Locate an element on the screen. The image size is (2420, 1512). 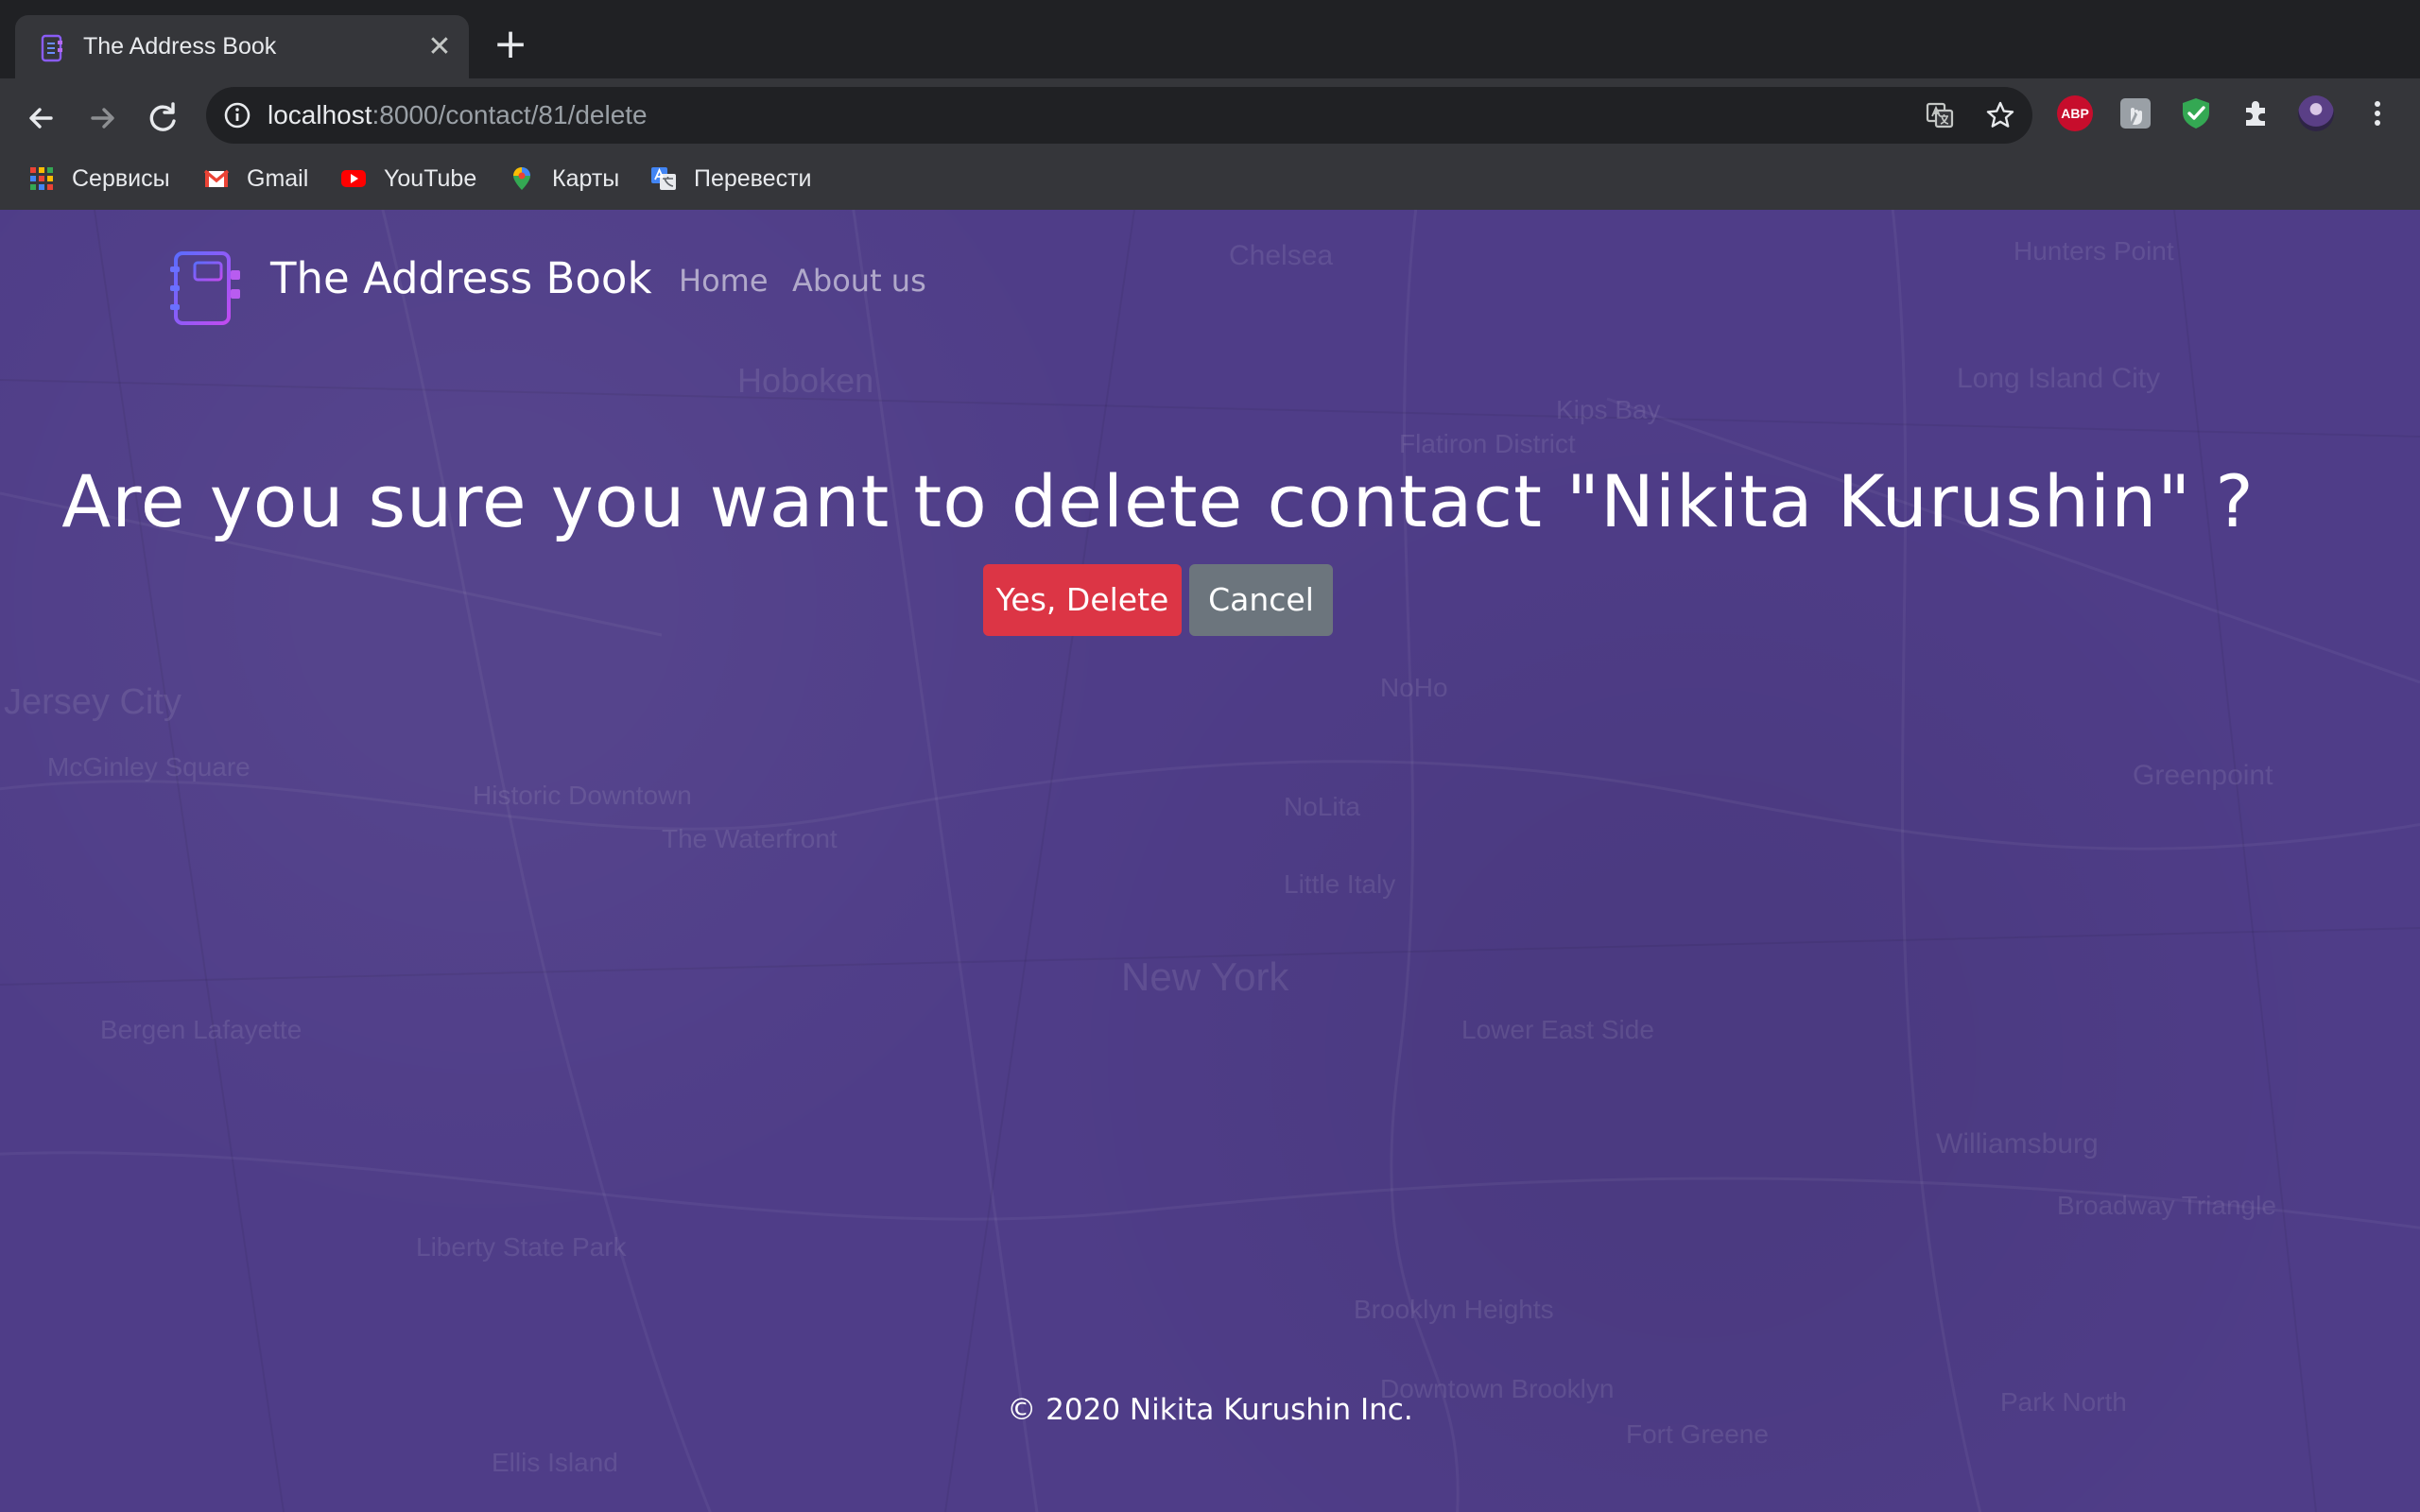
bookmark-label: Карты is located at coordinates (586, 178).